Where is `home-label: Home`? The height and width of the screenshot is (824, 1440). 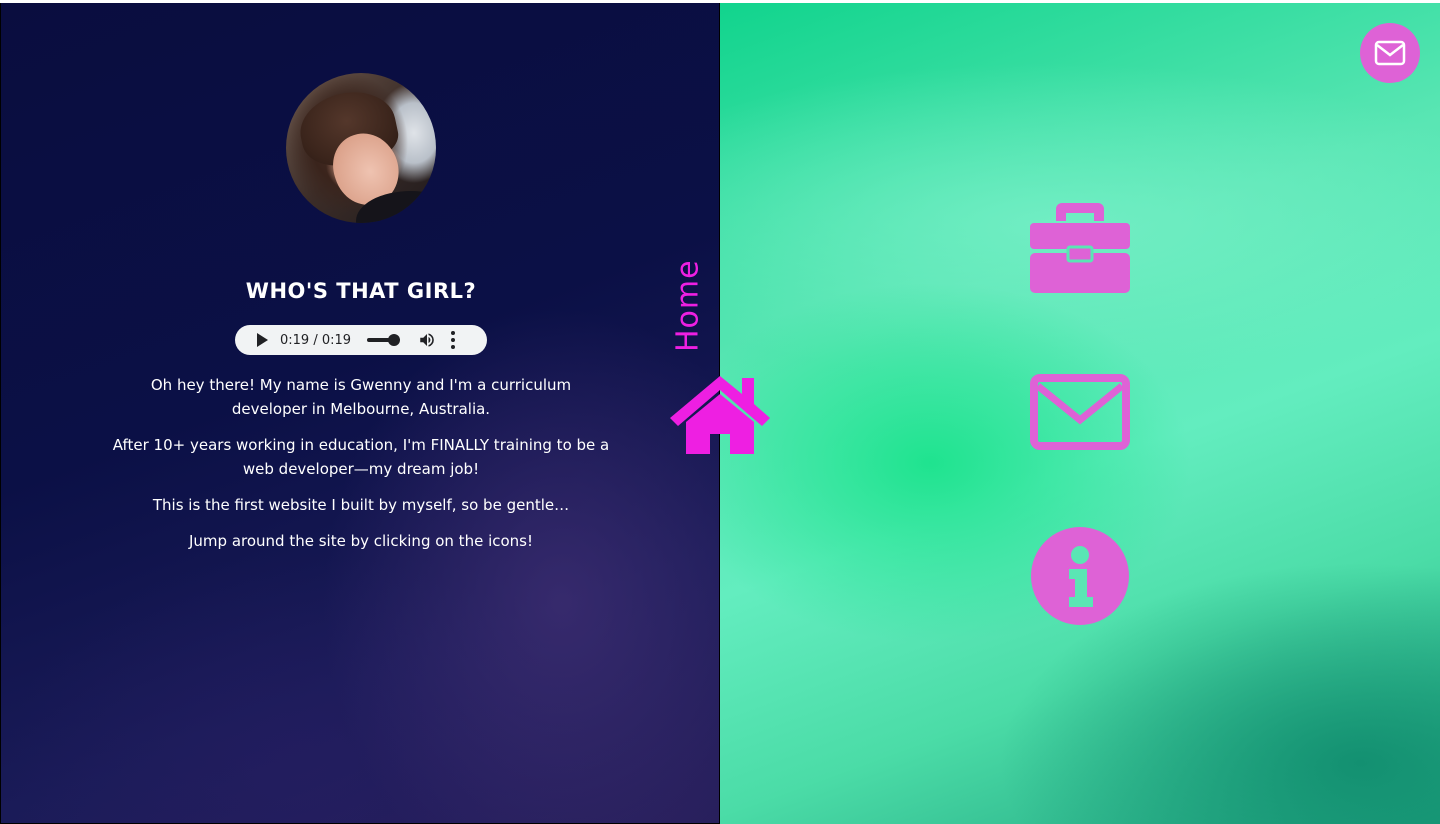
home-label: Home is located at coordinates (688, 306).